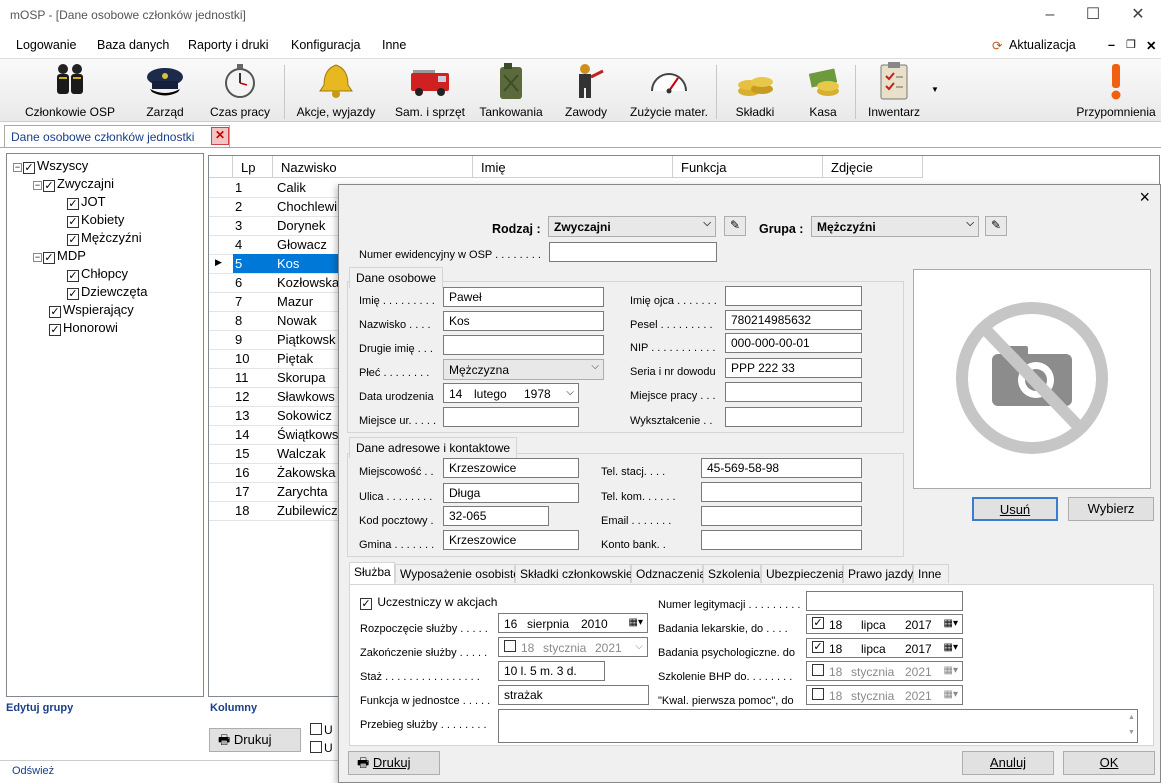  What do you see at coordinates (884, 671) in the screenshot?
I see `bhp-picker: 18 stycznia 2021 ▦▾` at bounding box center [884, 671].